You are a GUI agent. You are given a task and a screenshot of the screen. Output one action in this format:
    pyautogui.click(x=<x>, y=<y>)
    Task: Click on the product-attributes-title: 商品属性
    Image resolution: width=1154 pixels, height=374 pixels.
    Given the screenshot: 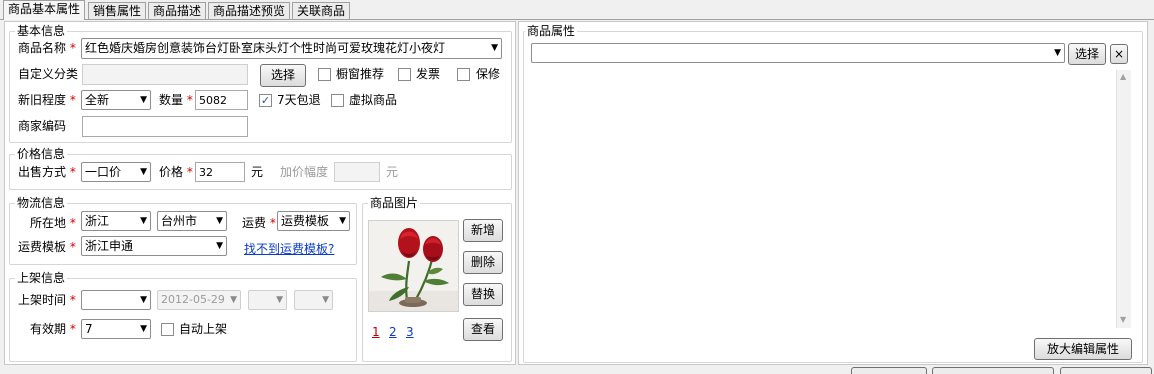 What is the action you would take?
    pyautogui.click(x=551, y=31)
    